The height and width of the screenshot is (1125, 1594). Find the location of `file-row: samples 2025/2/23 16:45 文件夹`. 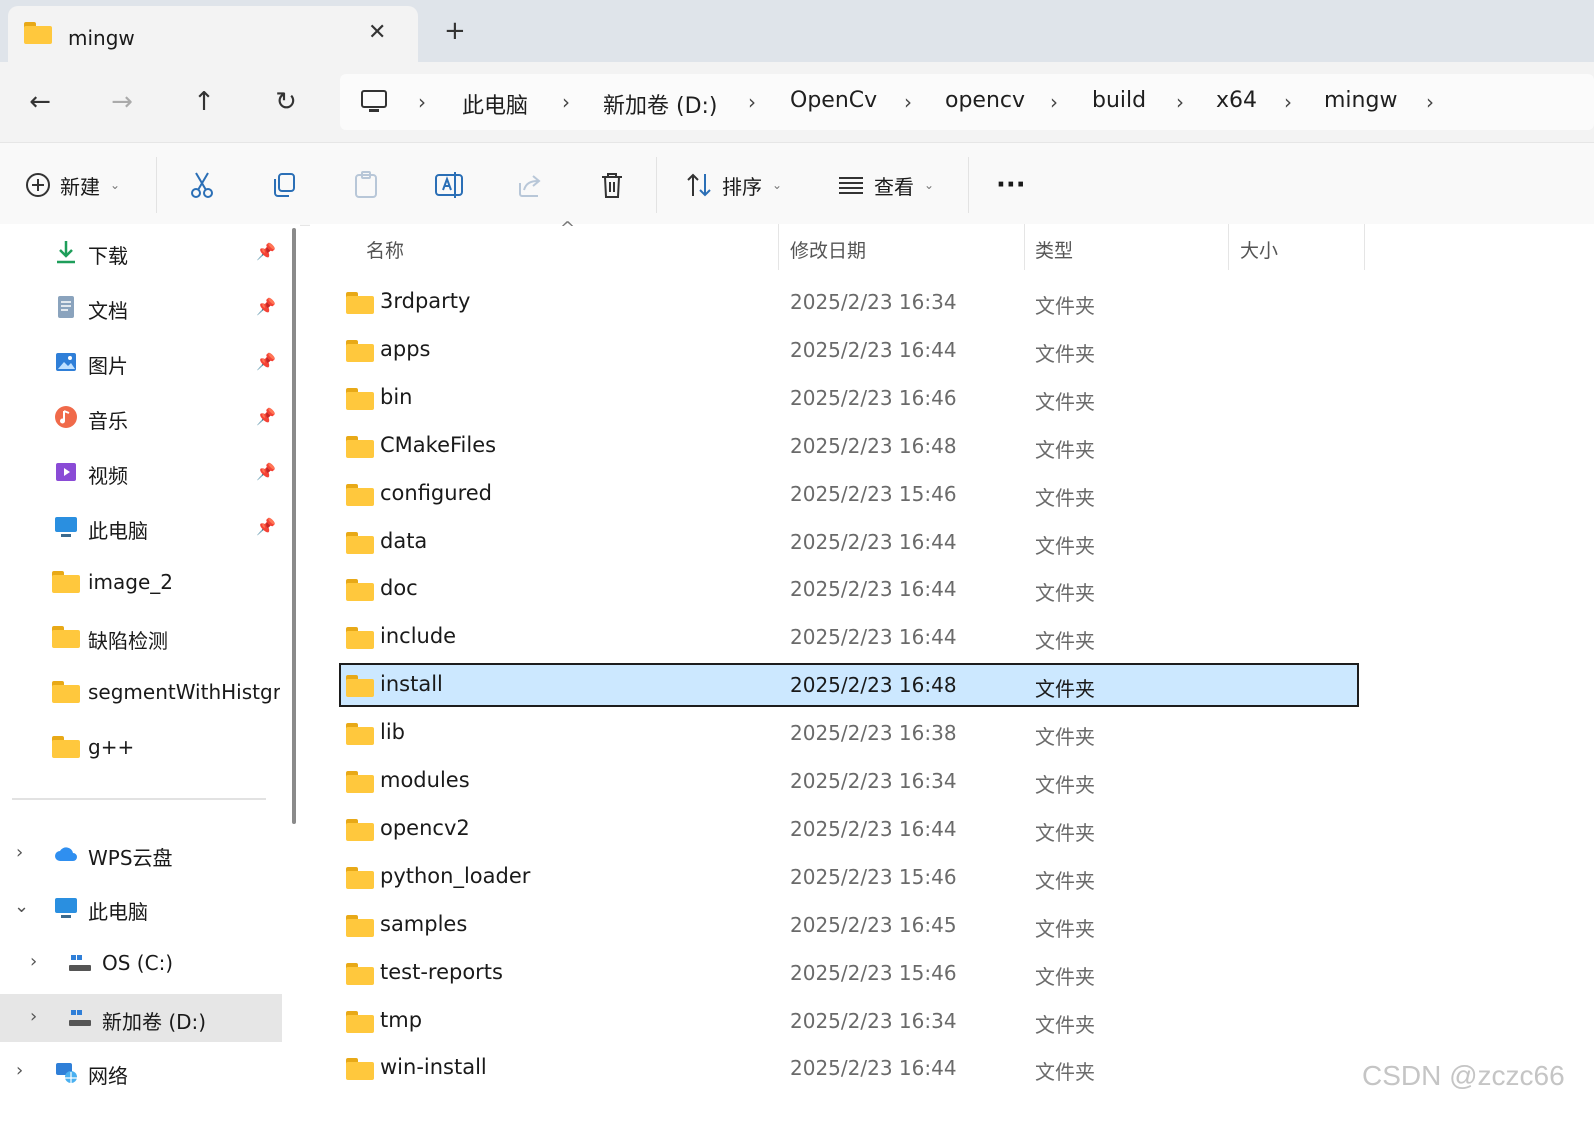

file-row: samples 2025/2/23 16:45 文件夹 is located at coordinates (849, 925).